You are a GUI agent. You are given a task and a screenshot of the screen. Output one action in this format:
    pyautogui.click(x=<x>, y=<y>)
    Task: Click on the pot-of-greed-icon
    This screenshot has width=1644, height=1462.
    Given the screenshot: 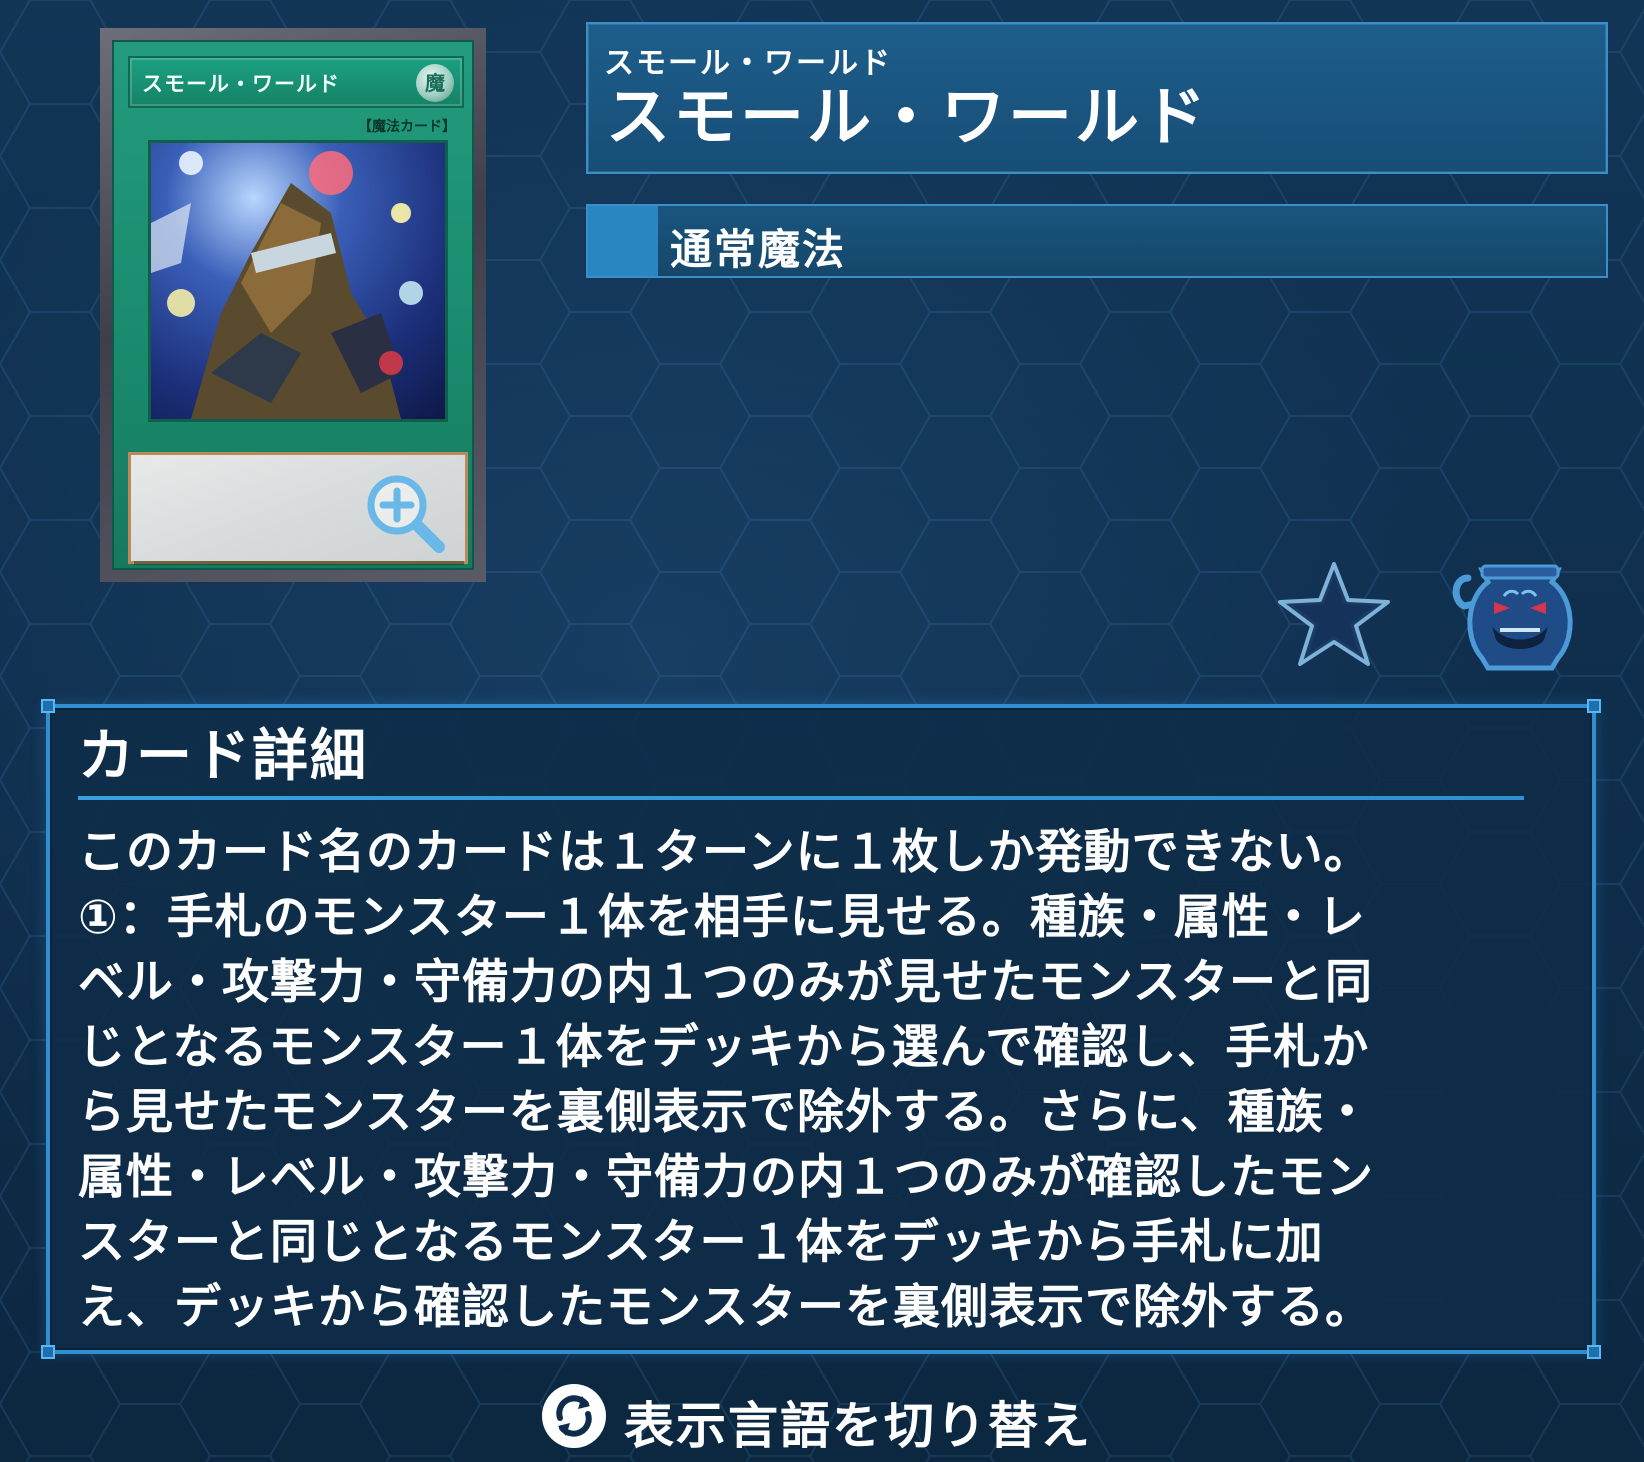 What is the action you would take?
    pyautogui.click(x=1512, y=617)
    